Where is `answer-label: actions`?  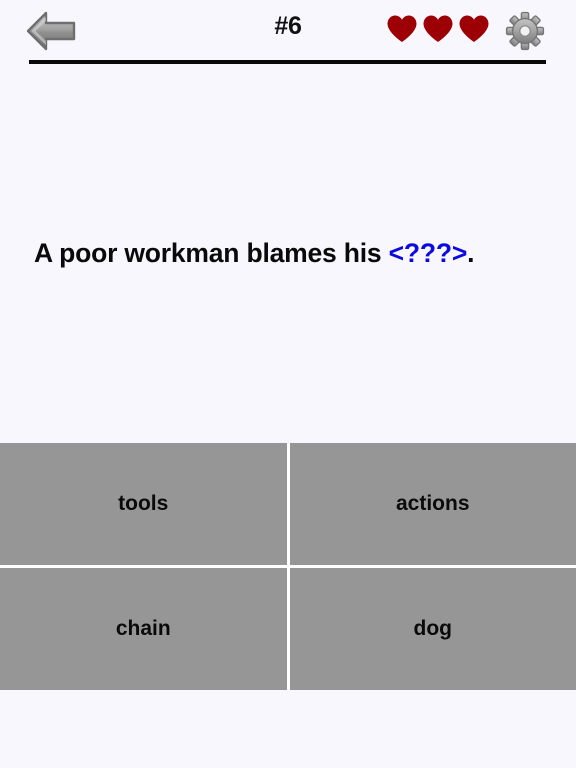 answer-label: actions is located at coordinates (432, 503).